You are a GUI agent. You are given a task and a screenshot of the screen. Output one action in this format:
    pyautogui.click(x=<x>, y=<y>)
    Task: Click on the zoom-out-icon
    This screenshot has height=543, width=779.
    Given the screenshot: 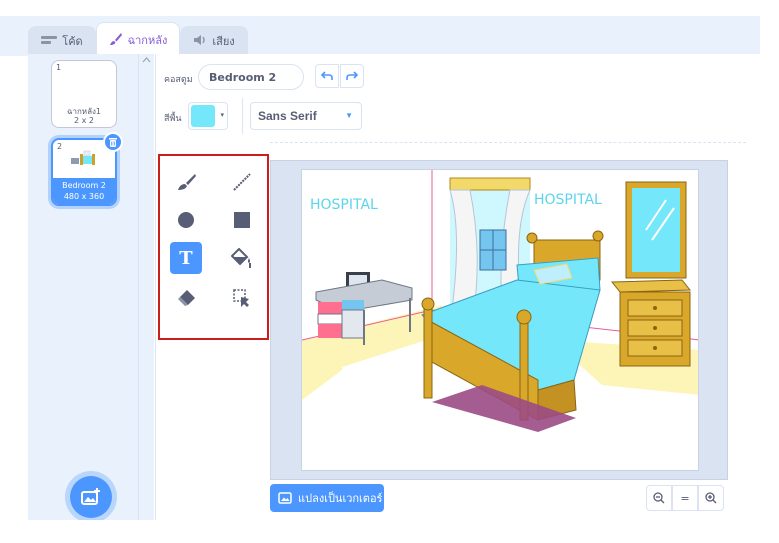 What is the action you would take?
    pyautogui.click(x=659, y=498)
    